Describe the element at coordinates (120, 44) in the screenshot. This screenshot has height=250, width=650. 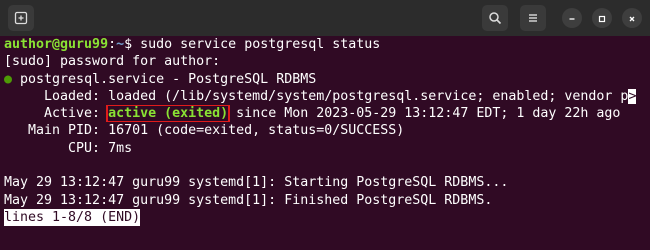
I see `prompt-path: ~` at that location.